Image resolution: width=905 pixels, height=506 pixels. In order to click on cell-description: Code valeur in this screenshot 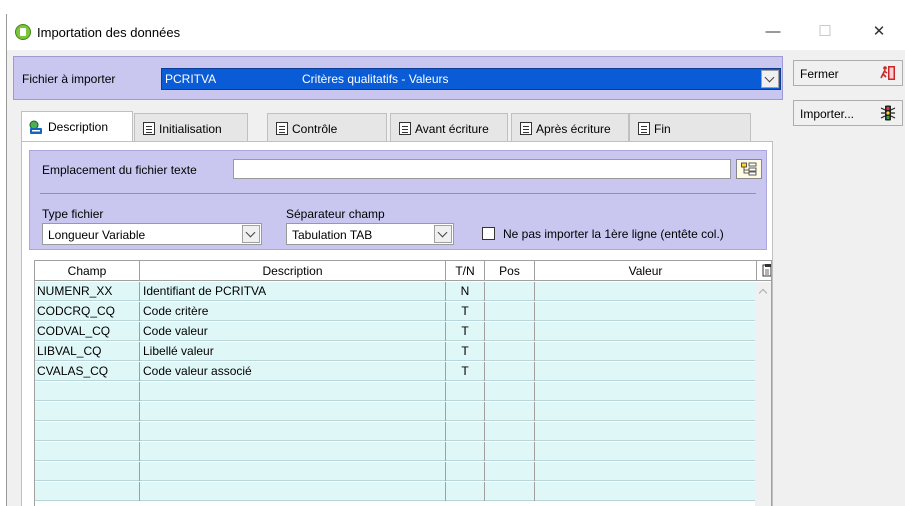, I will do `click(293, 331)`.